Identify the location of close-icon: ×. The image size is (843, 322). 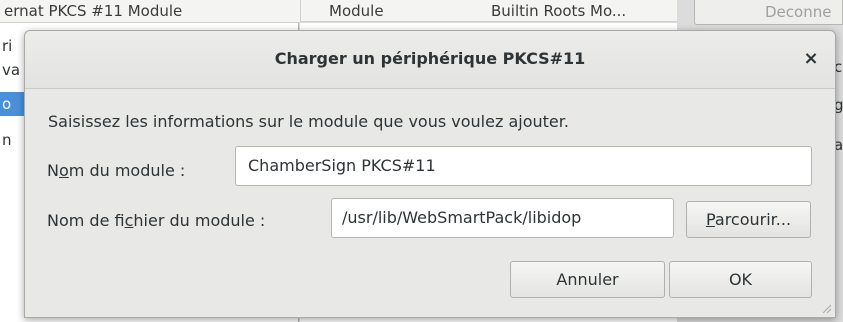
(811, 59).